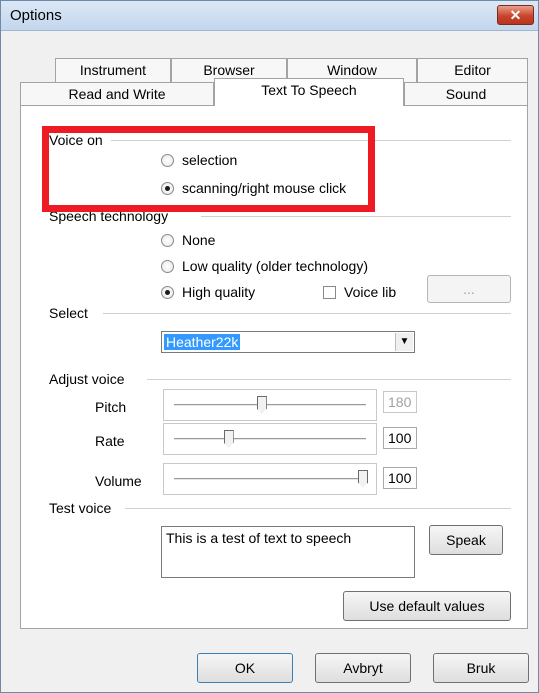 This screenshot has height=693, width=539. I want to click on select-label: Select, so click(71, 313).